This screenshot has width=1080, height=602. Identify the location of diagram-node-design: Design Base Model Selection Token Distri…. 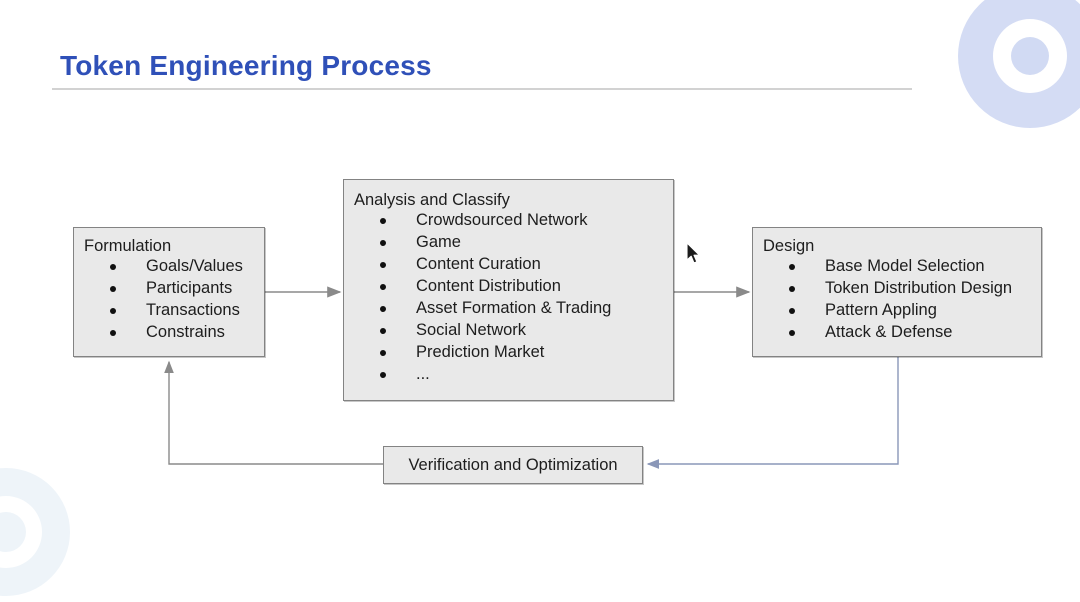
(897, 292).